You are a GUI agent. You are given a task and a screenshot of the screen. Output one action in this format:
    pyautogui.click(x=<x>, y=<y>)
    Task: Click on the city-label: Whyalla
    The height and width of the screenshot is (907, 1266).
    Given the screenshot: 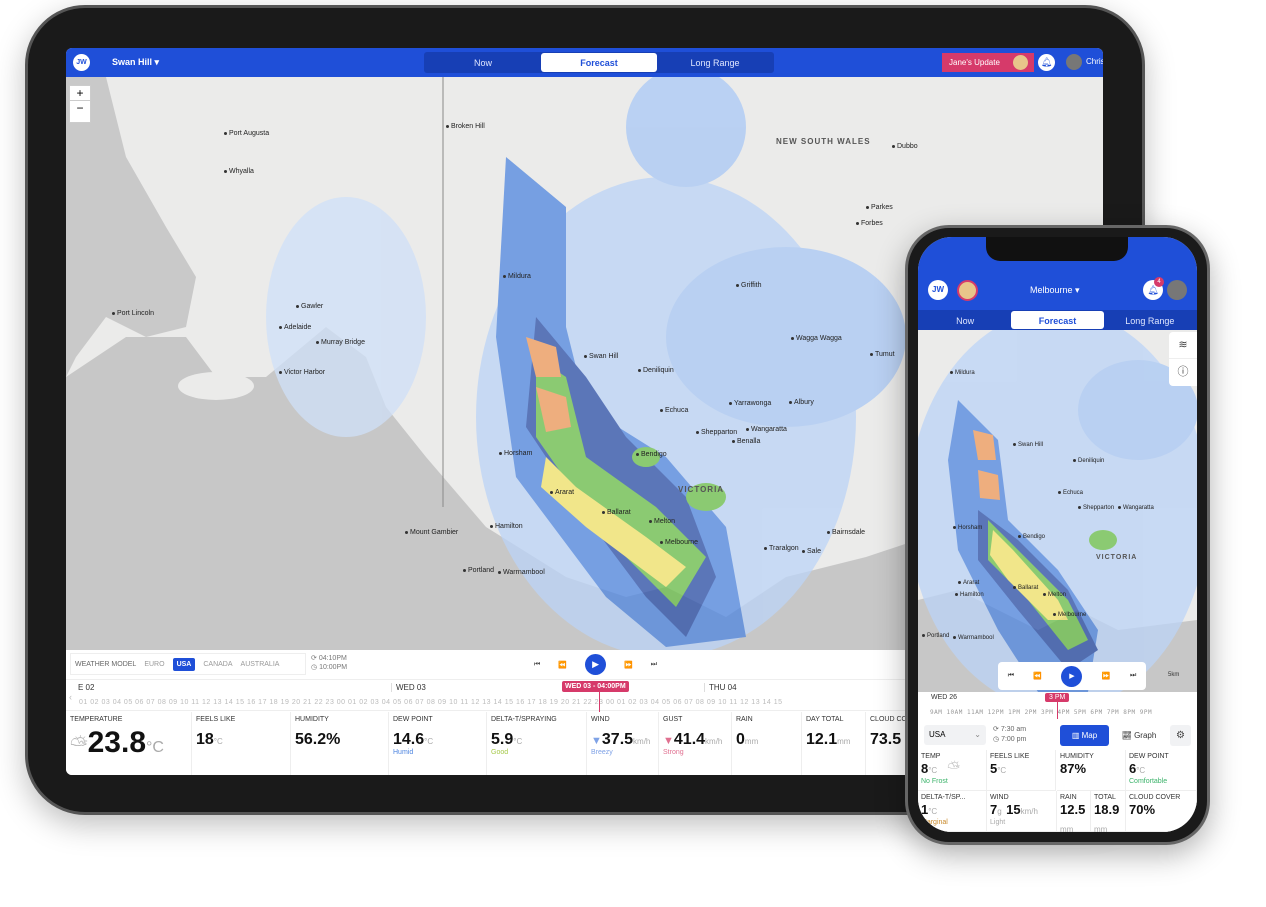 What is the action you would take?
    pyautogui.click(x=239, y=171)
    